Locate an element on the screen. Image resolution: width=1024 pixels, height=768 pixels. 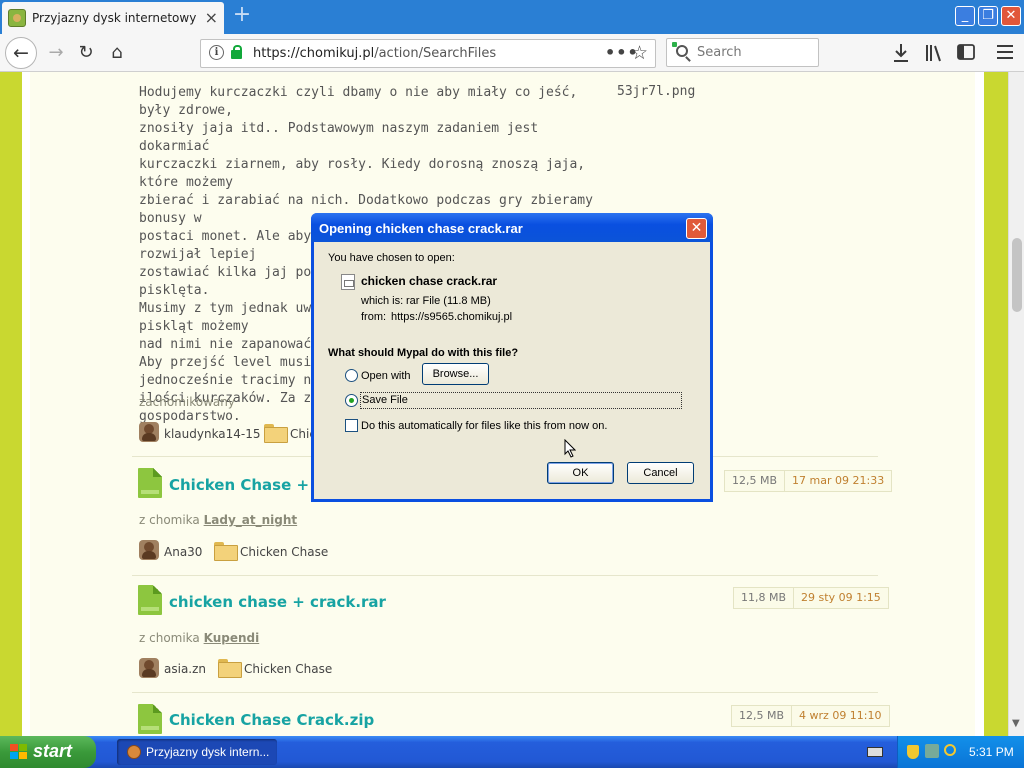
dialog-title: Opening chicken chase crack.rar is located at coordinates (421, 228).